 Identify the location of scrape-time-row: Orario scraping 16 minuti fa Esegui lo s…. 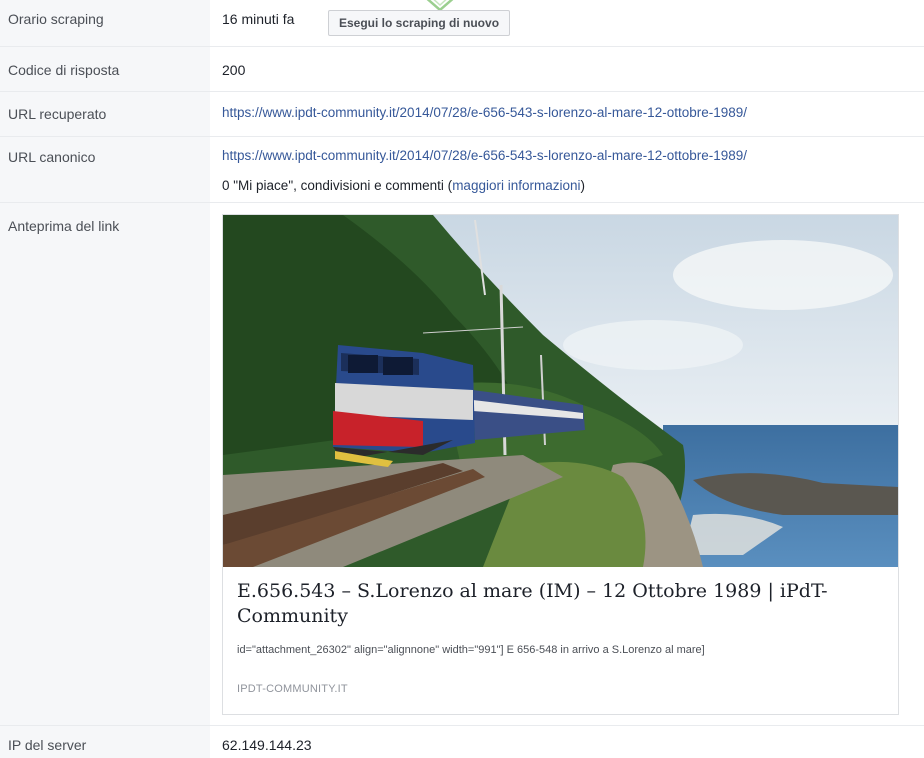
(462, 23).